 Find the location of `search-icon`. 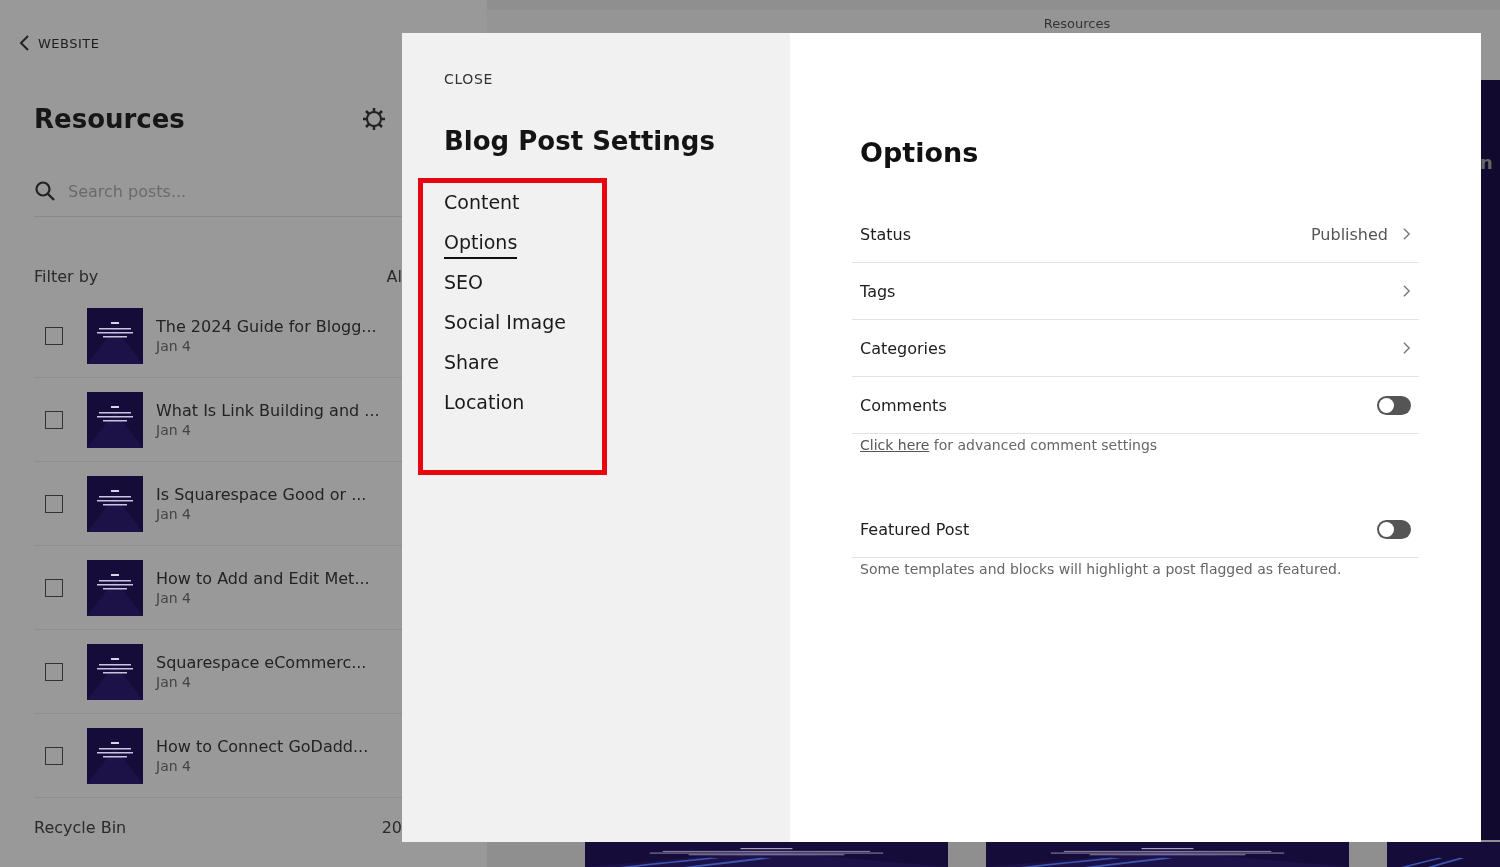

search-icon is located at coordinates (45, 191).